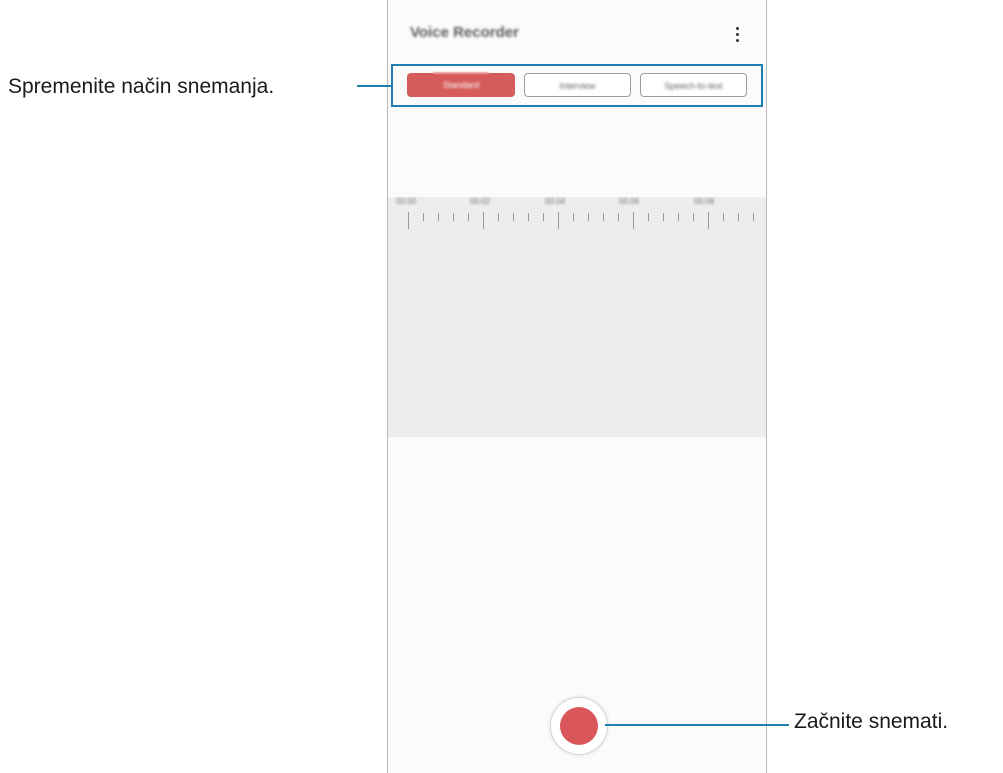 The height and width of the screenshot is (773, 1003). Describe the element at coordinates (704, 201) in the screenshot. I see `tick-label: 00:08` at that location.